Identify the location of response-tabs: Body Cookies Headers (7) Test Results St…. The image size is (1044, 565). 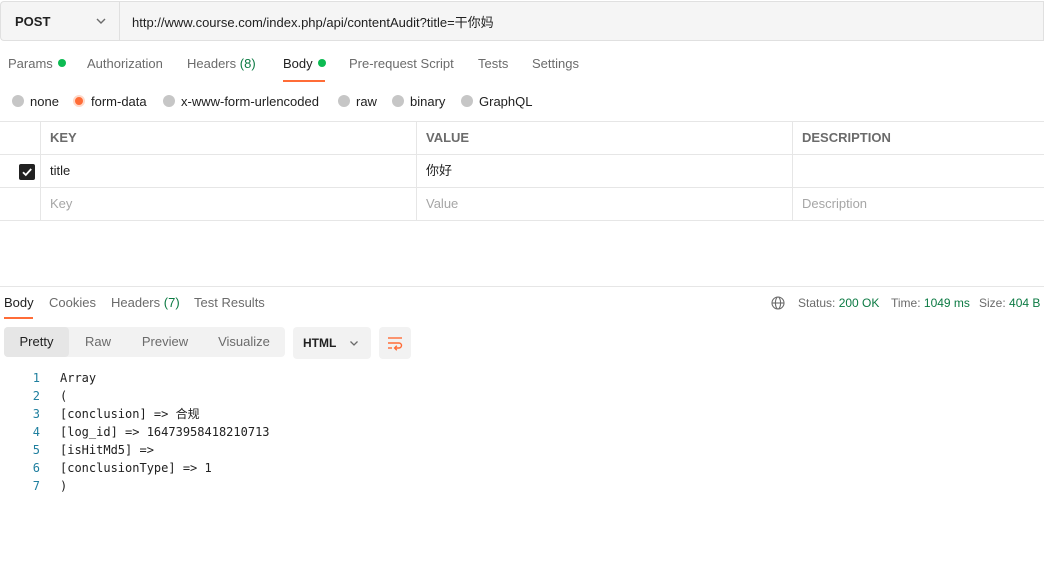
(522, 307).